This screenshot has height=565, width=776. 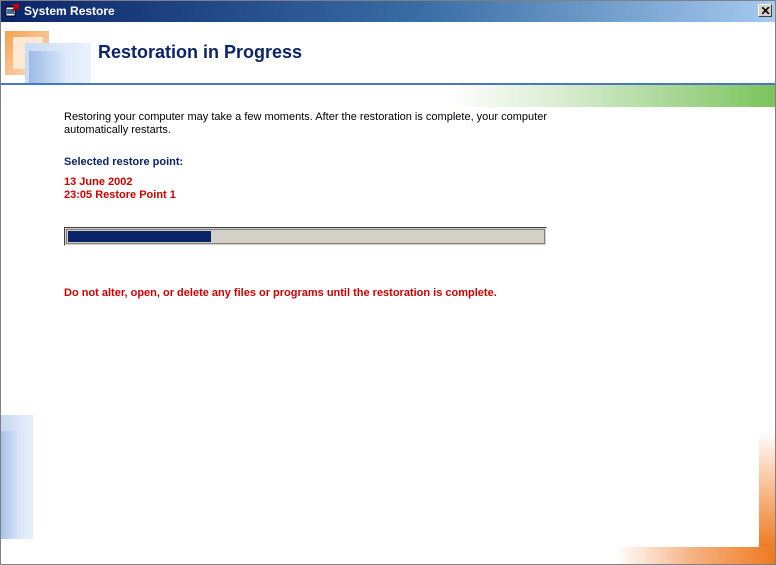 I want to click on close-icon, so click(x=766, y=10).